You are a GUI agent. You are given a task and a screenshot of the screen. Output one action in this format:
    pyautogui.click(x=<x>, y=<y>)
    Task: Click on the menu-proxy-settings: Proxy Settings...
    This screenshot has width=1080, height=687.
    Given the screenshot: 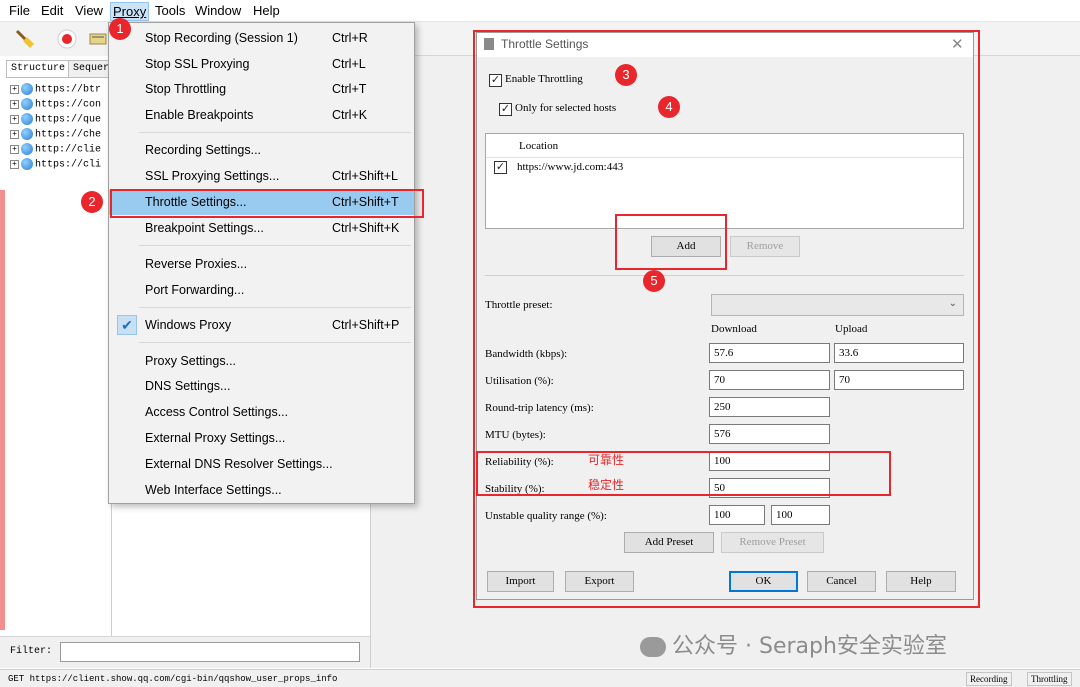 What is the action you would take?
    pyautogui.click(x=261, y=361)
    